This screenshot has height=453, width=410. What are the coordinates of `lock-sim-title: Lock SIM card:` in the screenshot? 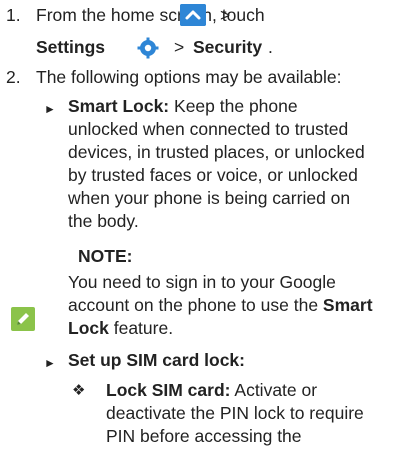 It's located at (168, 390).